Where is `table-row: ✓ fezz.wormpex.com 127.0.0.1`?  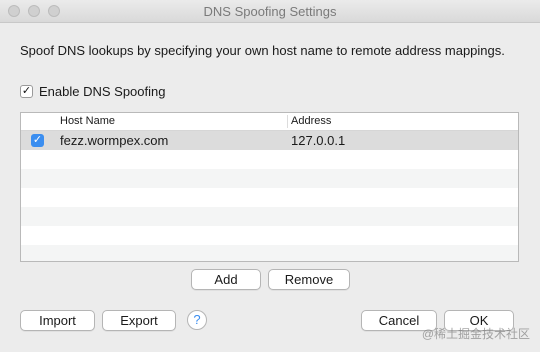
table-row: ✓ fezz.wormpex.com 127.0.0.1 is located at coordinates (269, 140).